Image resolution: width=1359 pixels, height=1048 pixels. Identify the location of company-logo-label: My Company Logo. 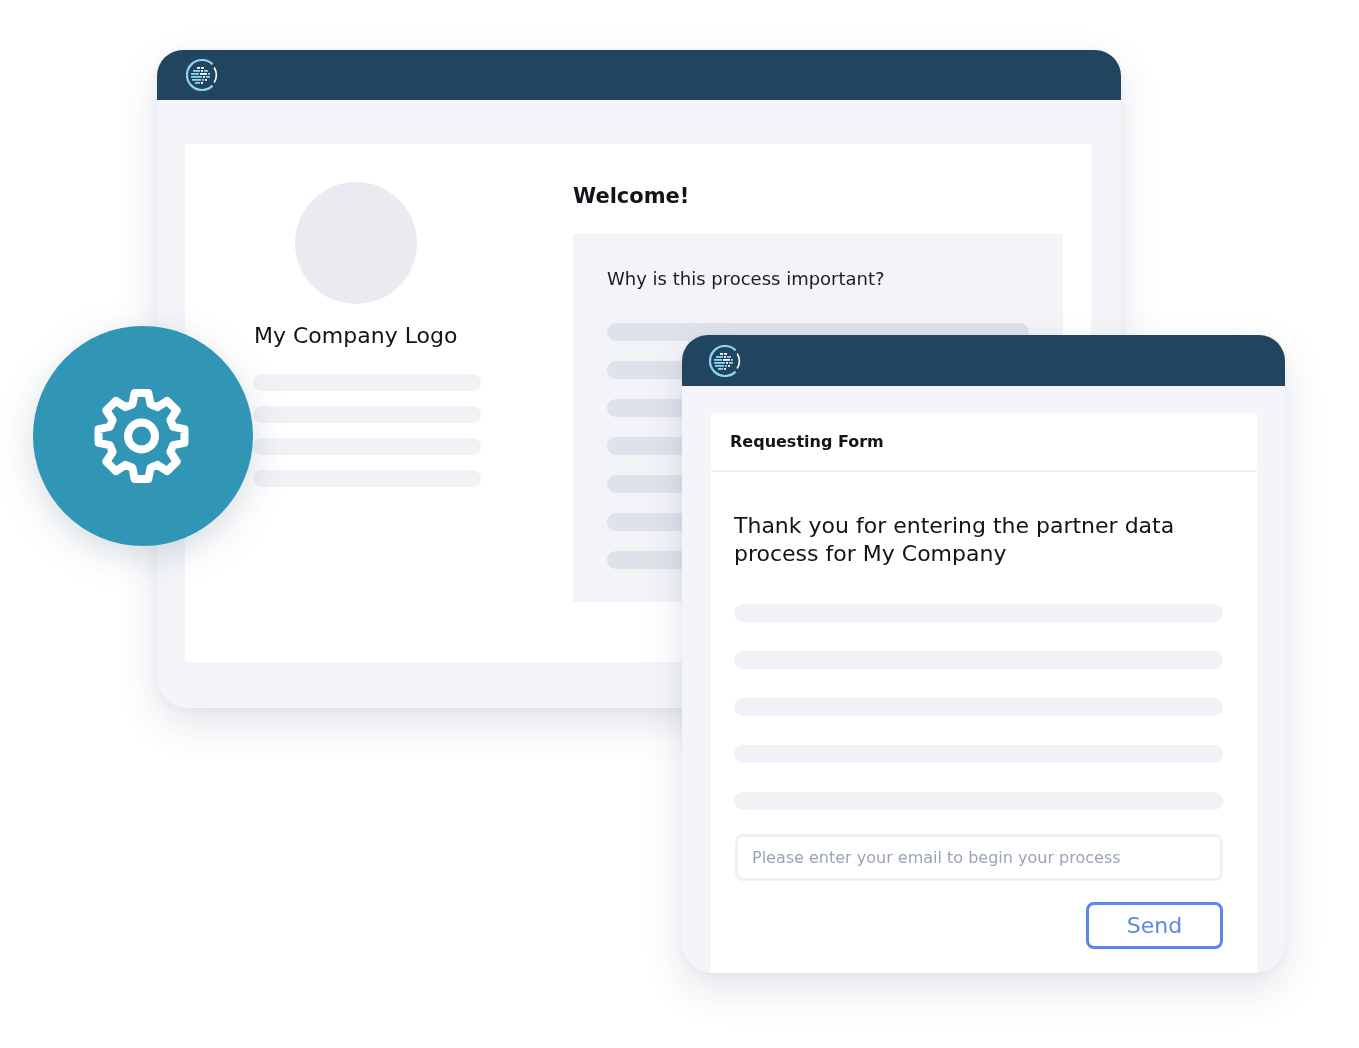
(356, 336).